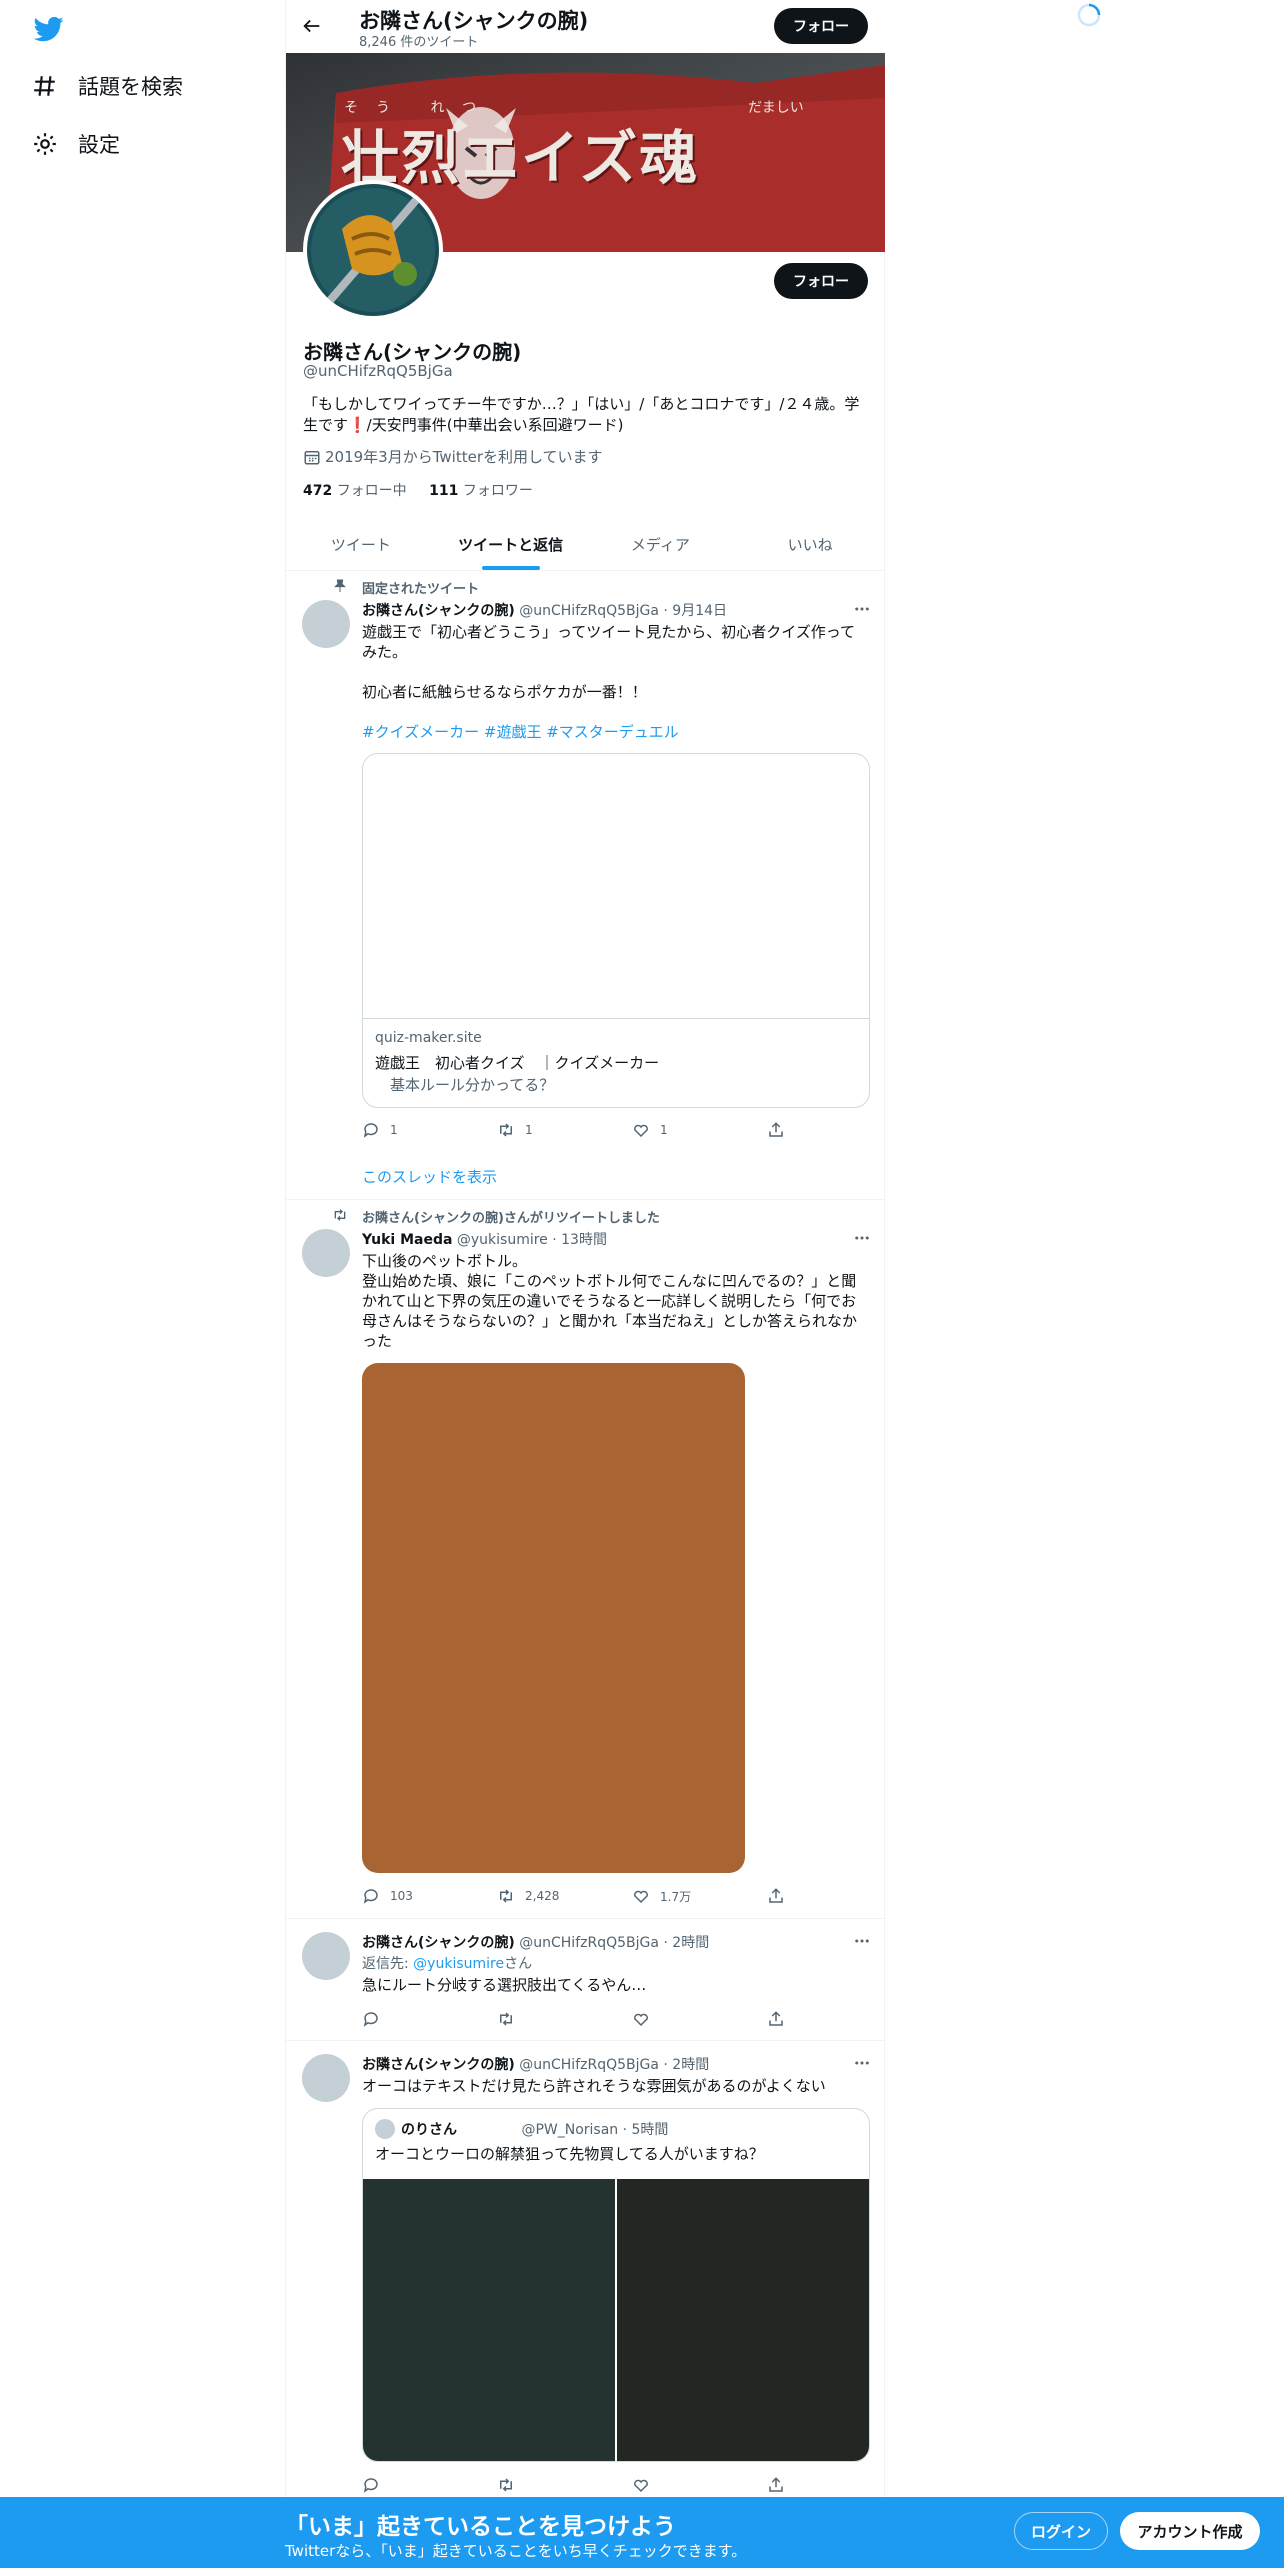 This screenshot has height=2568, width=1284. I want to click on tweet-time: · 13時間, so click(579, 1240).